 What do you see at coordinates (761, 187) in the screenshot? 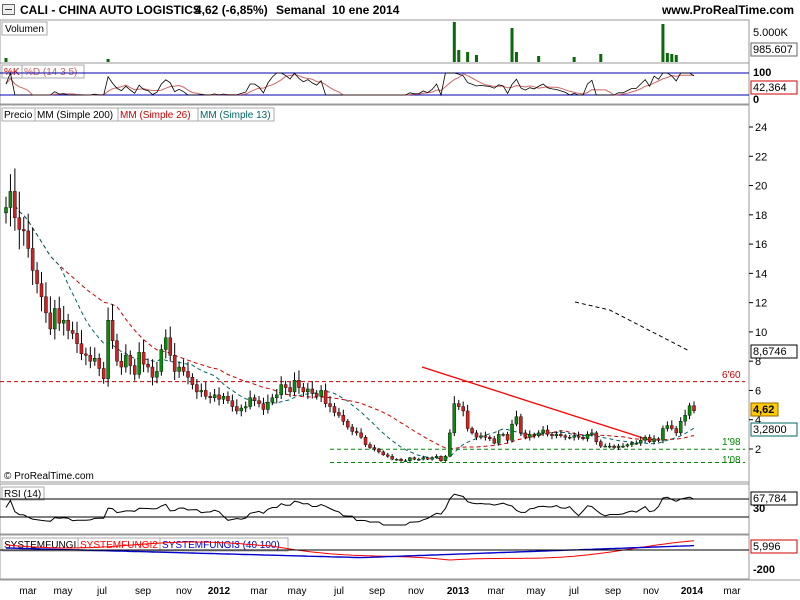
I see `price-tick: 20` at bounding box center [761, 187].